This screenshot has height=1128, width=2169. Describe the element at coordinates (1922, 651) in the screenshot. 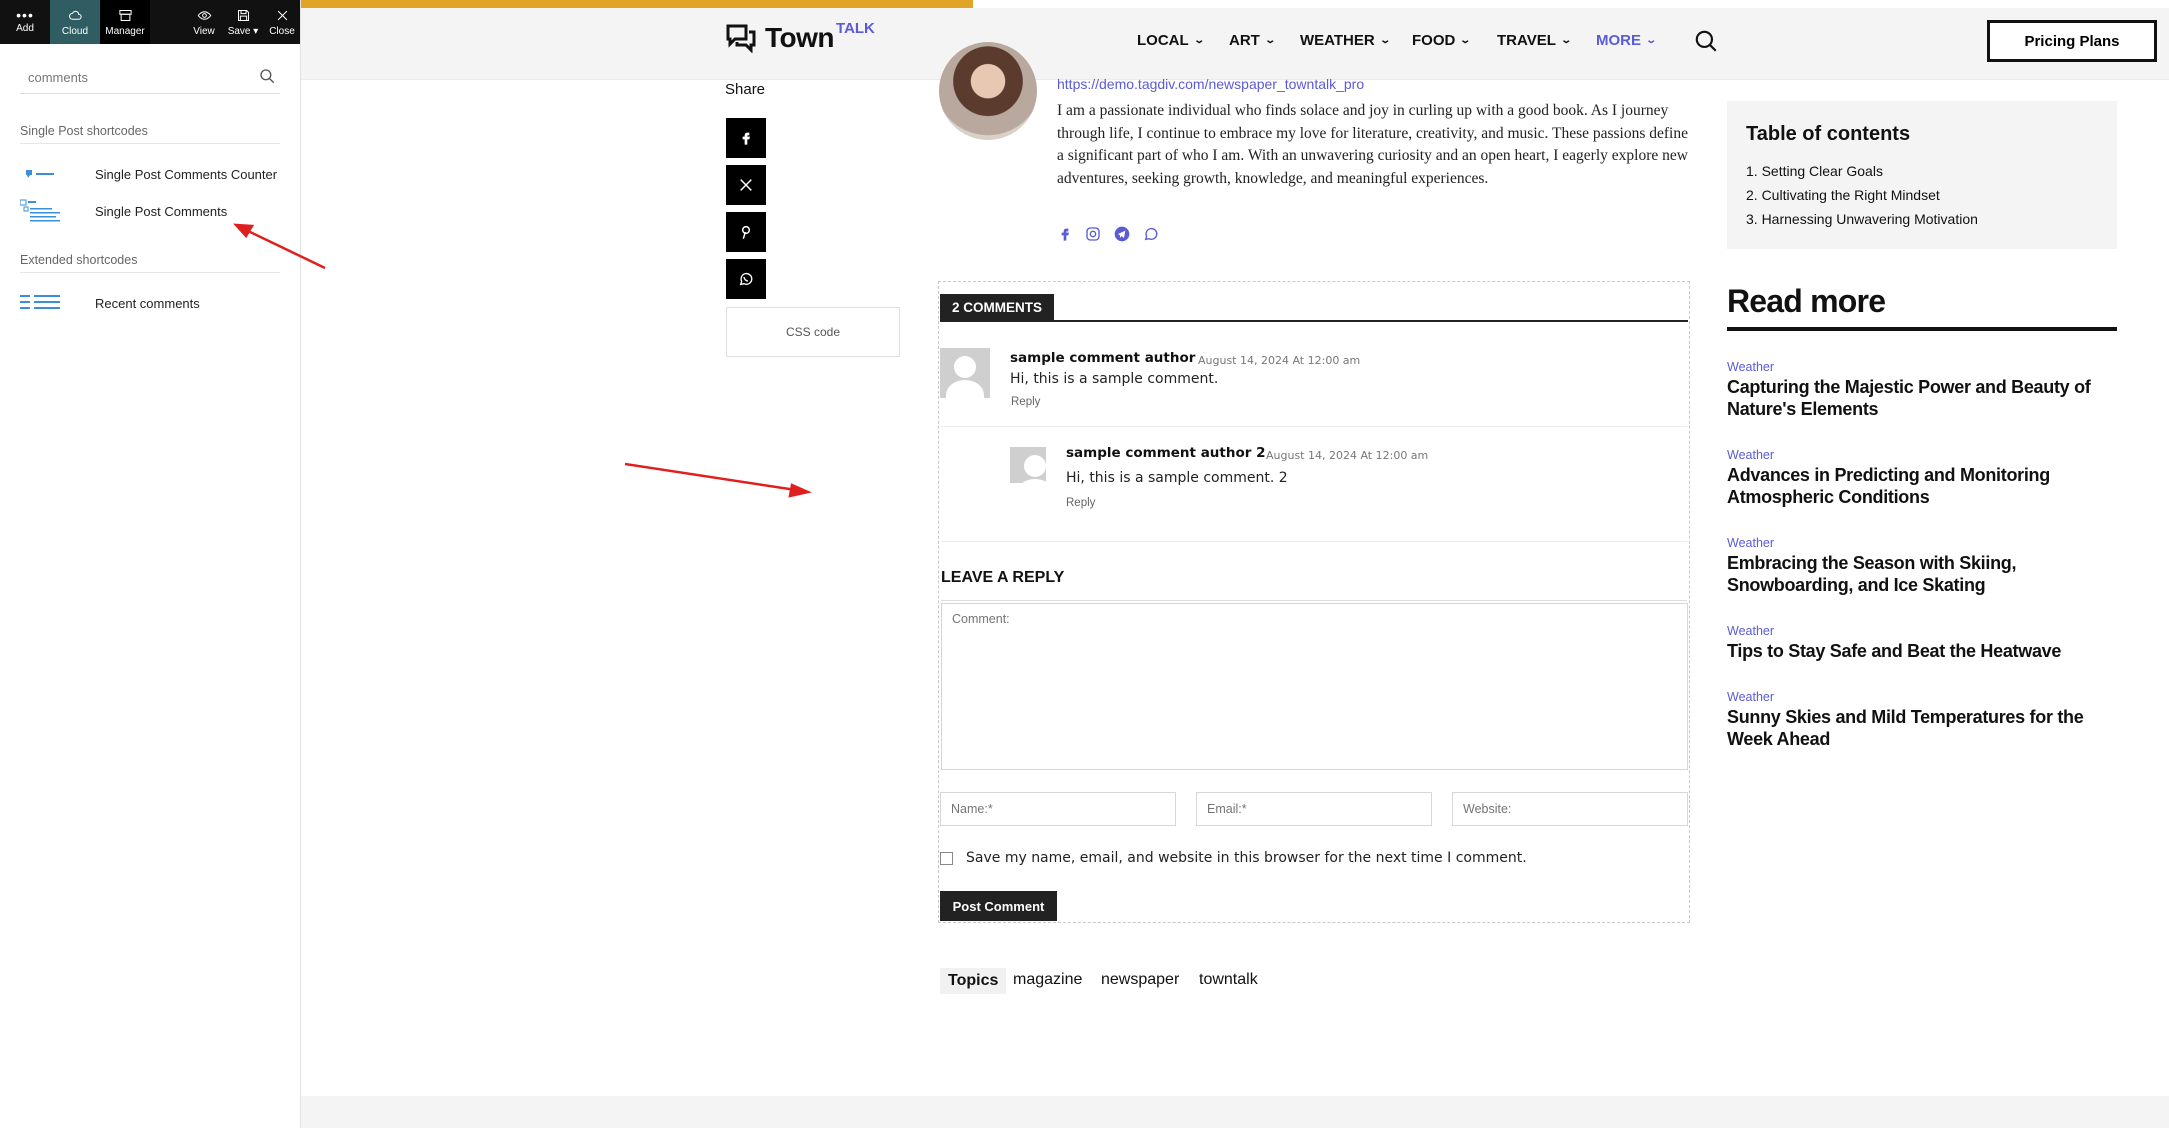

I see `article-title: Tips to Stay Safe and Beat the Heatwave` at that location.